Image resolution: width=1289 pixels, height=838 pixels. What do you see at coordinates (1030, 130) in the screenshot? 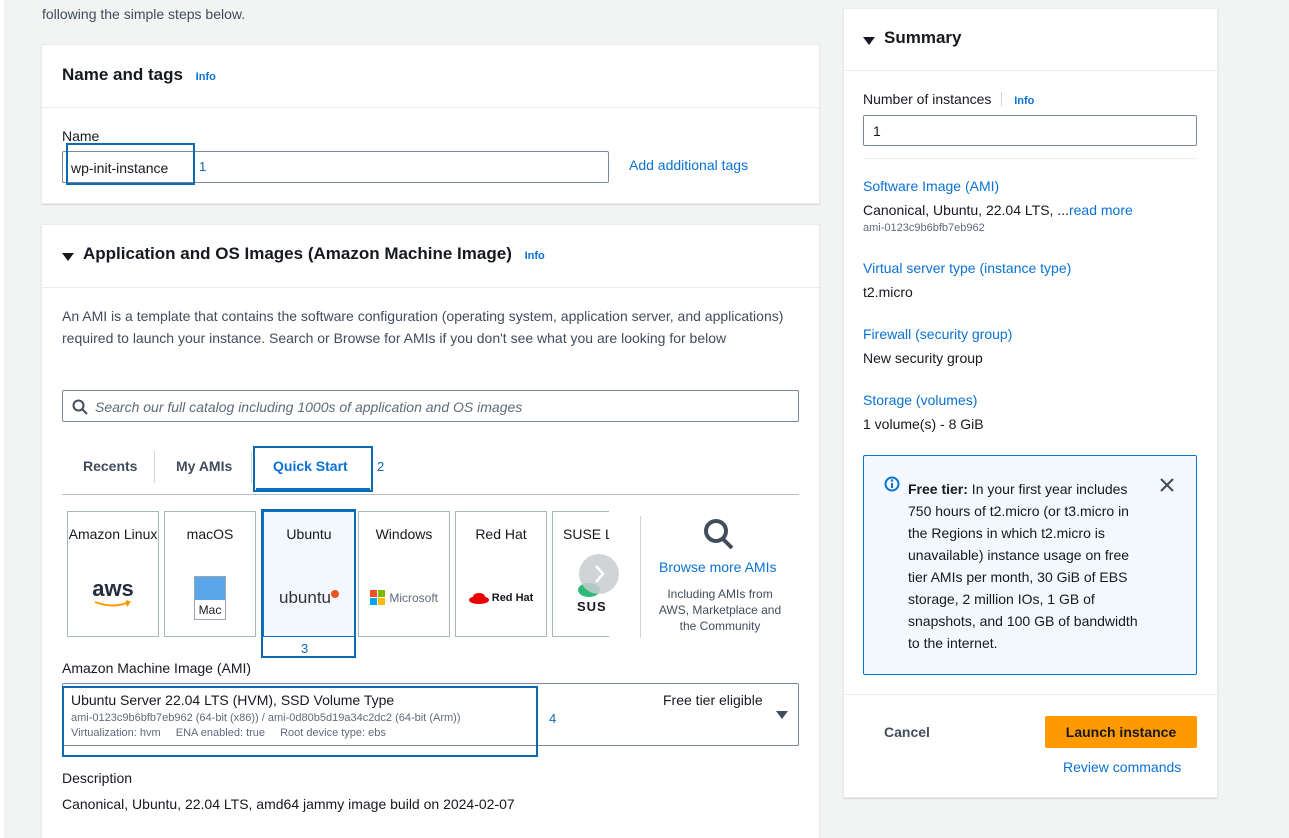
I see `instances-input: 1` at bounding box center [1030, 130].